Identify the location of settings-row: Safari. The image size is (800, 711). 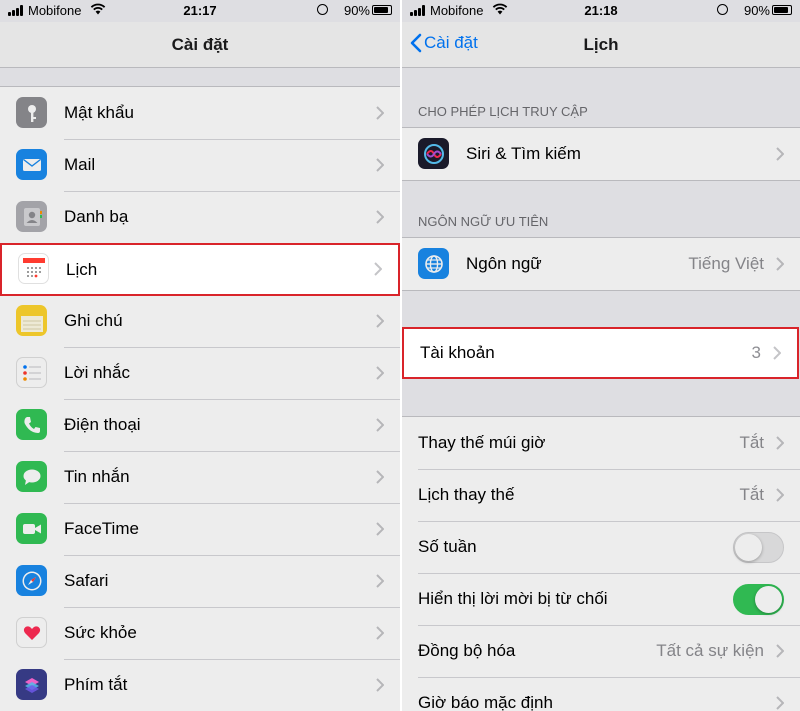
(200, 581).